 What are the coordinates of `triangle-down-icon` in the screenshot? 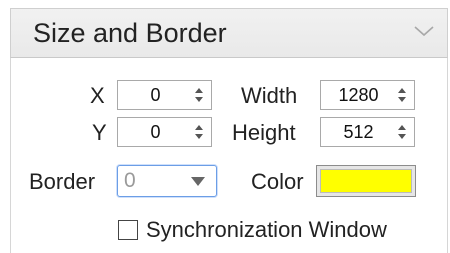 It's located at (198, 181).